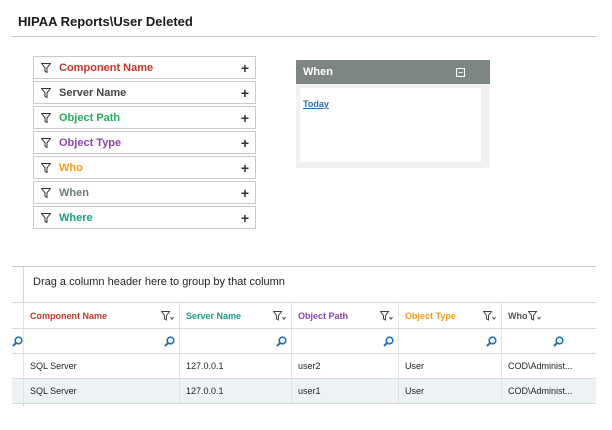 Image resolution: width=612 pixels, height=430 pixels. I want to click on filter-label: Where, so click(76, 217).